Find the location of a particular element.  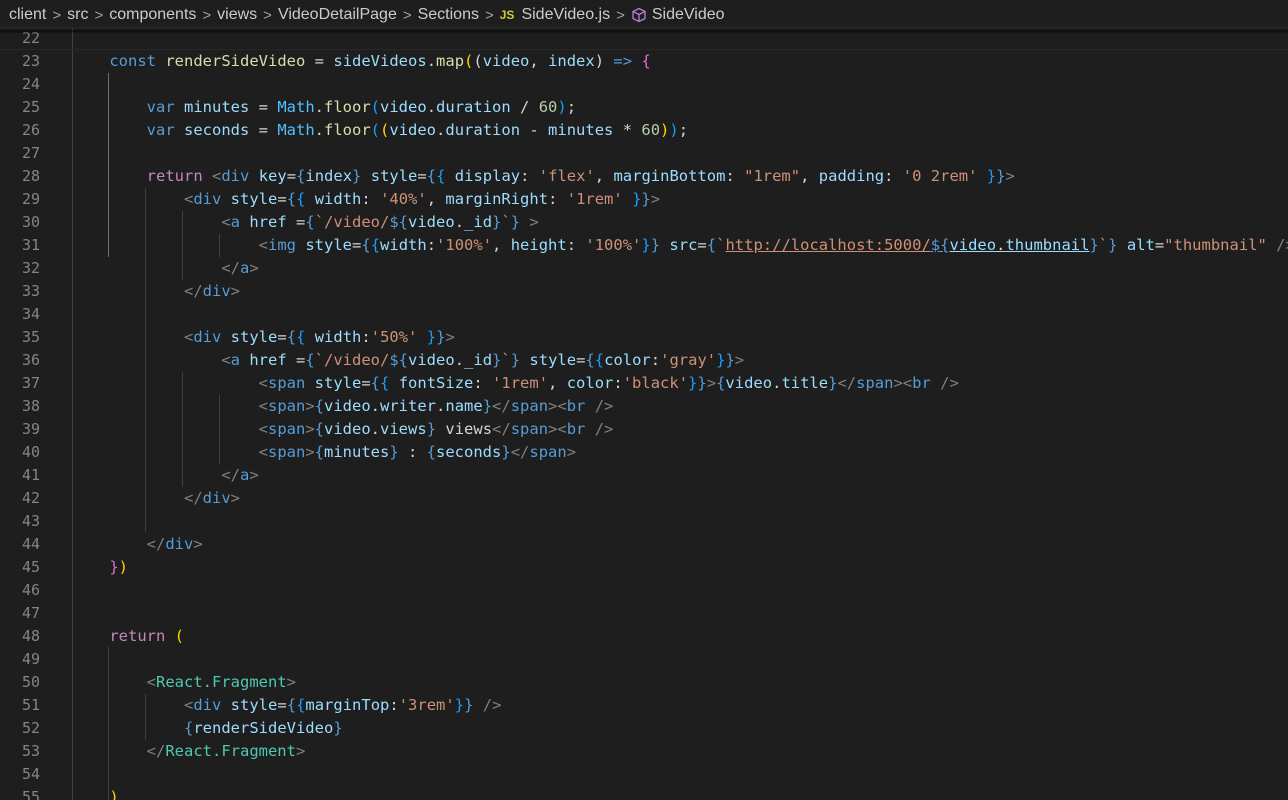

code-text: <div style={{ width:'50%' }}> is located at coordinates (319, 337).